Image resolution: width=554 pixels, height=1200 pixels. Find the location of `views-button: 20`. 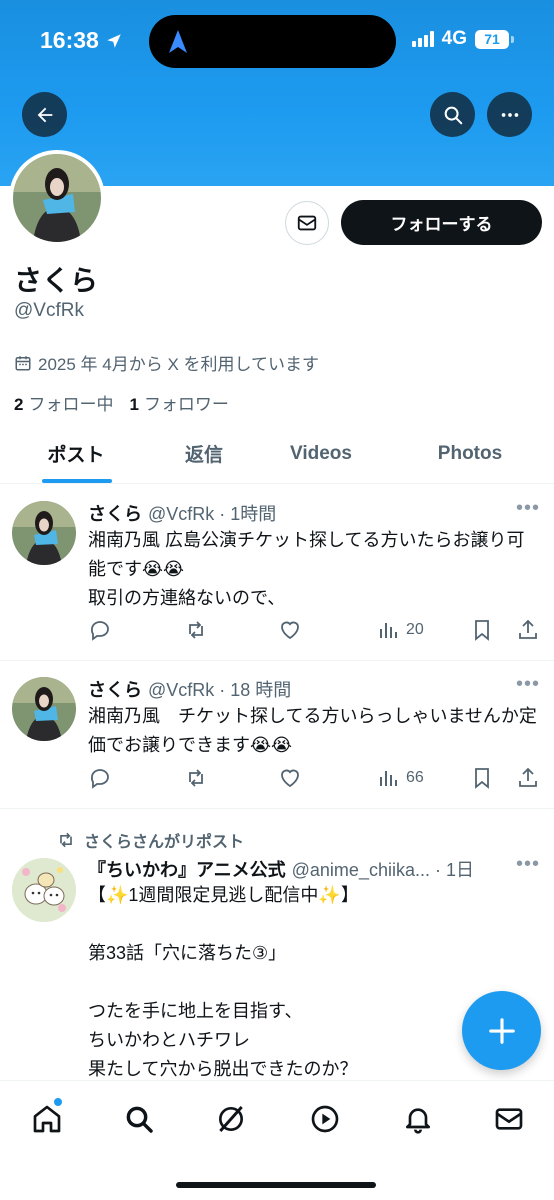

views-button: 20 is located at coordinates (400, 630).